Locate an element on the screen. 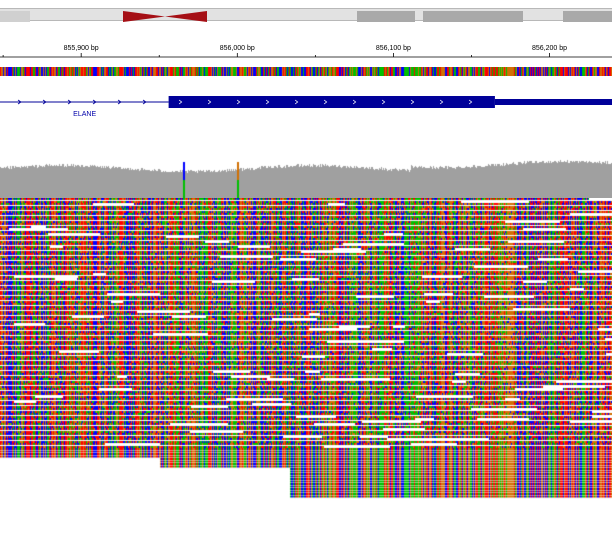 Image resolution: width=612 pixels, height=535 pixels. chromosome-ideogram is located at coordinates (306, 15).